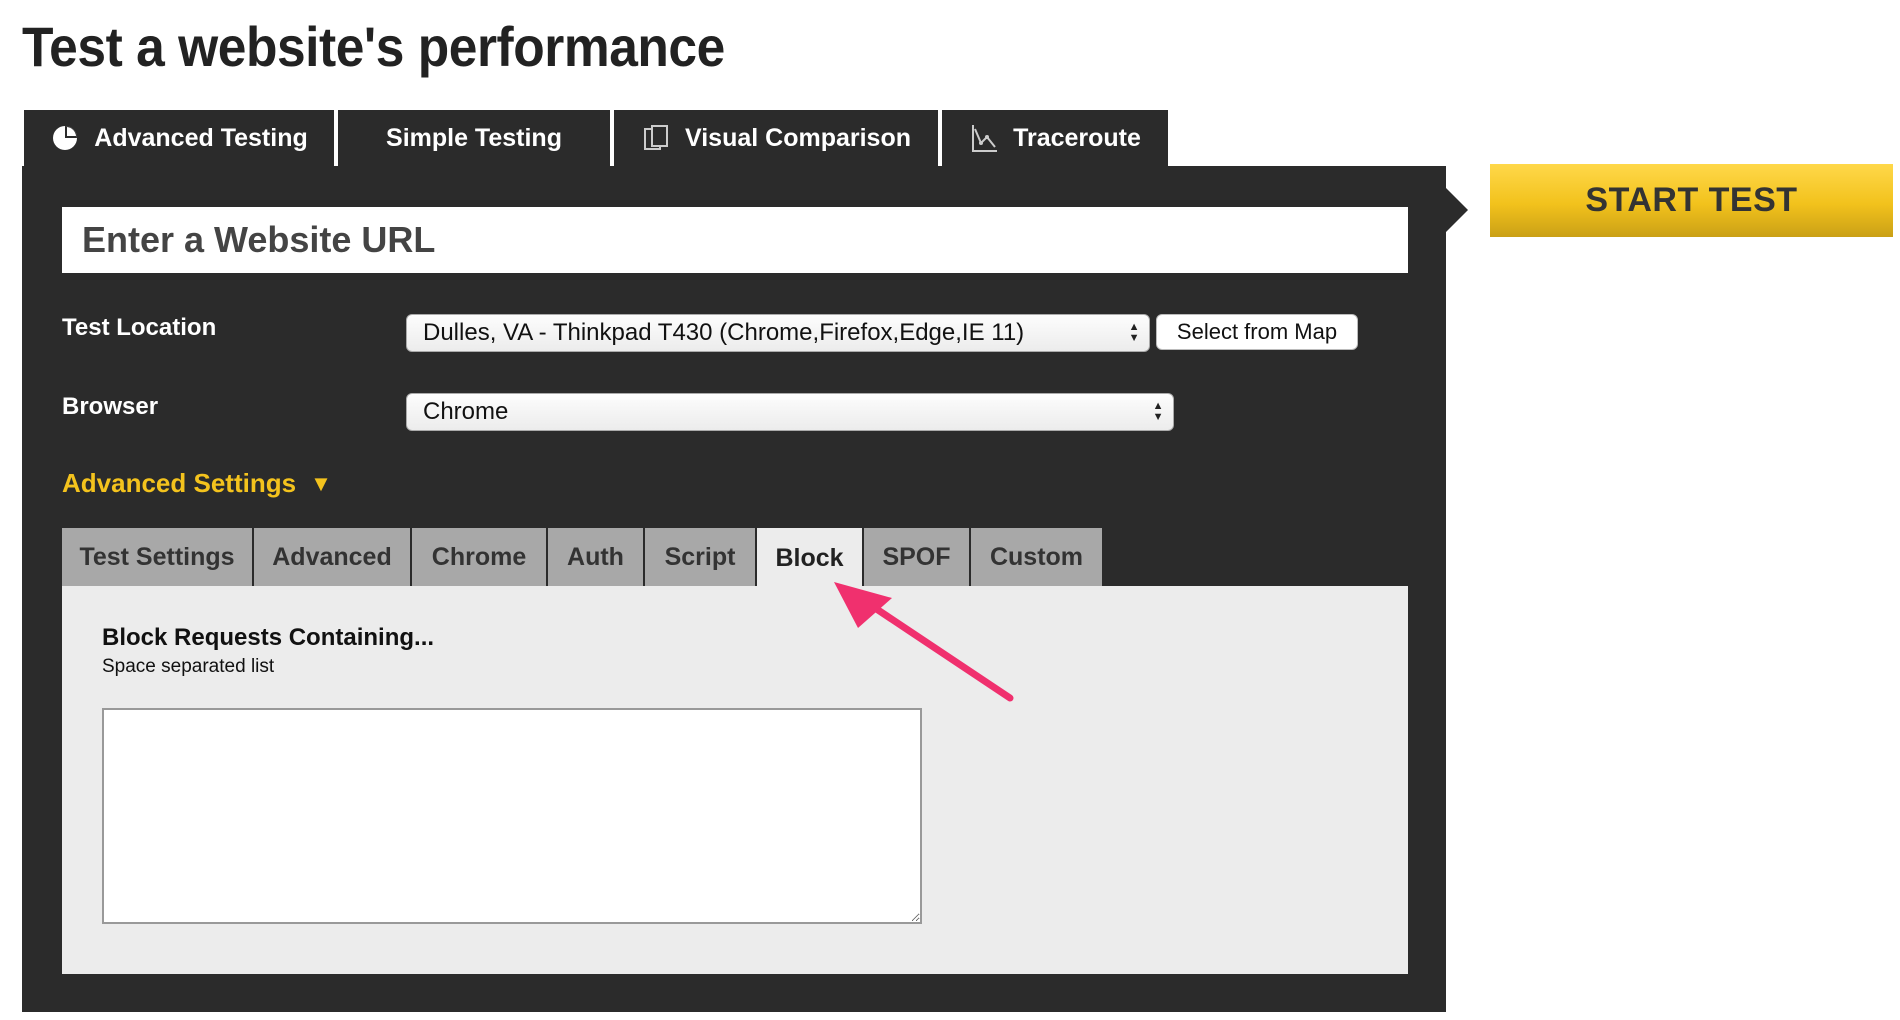 Image resolution: width=1900 pixels, height=1020 pixels. What do you see at coordinates (110, 406) in the screenshot?
I see `browser-label: Browser` at bounding box center [110, 406].